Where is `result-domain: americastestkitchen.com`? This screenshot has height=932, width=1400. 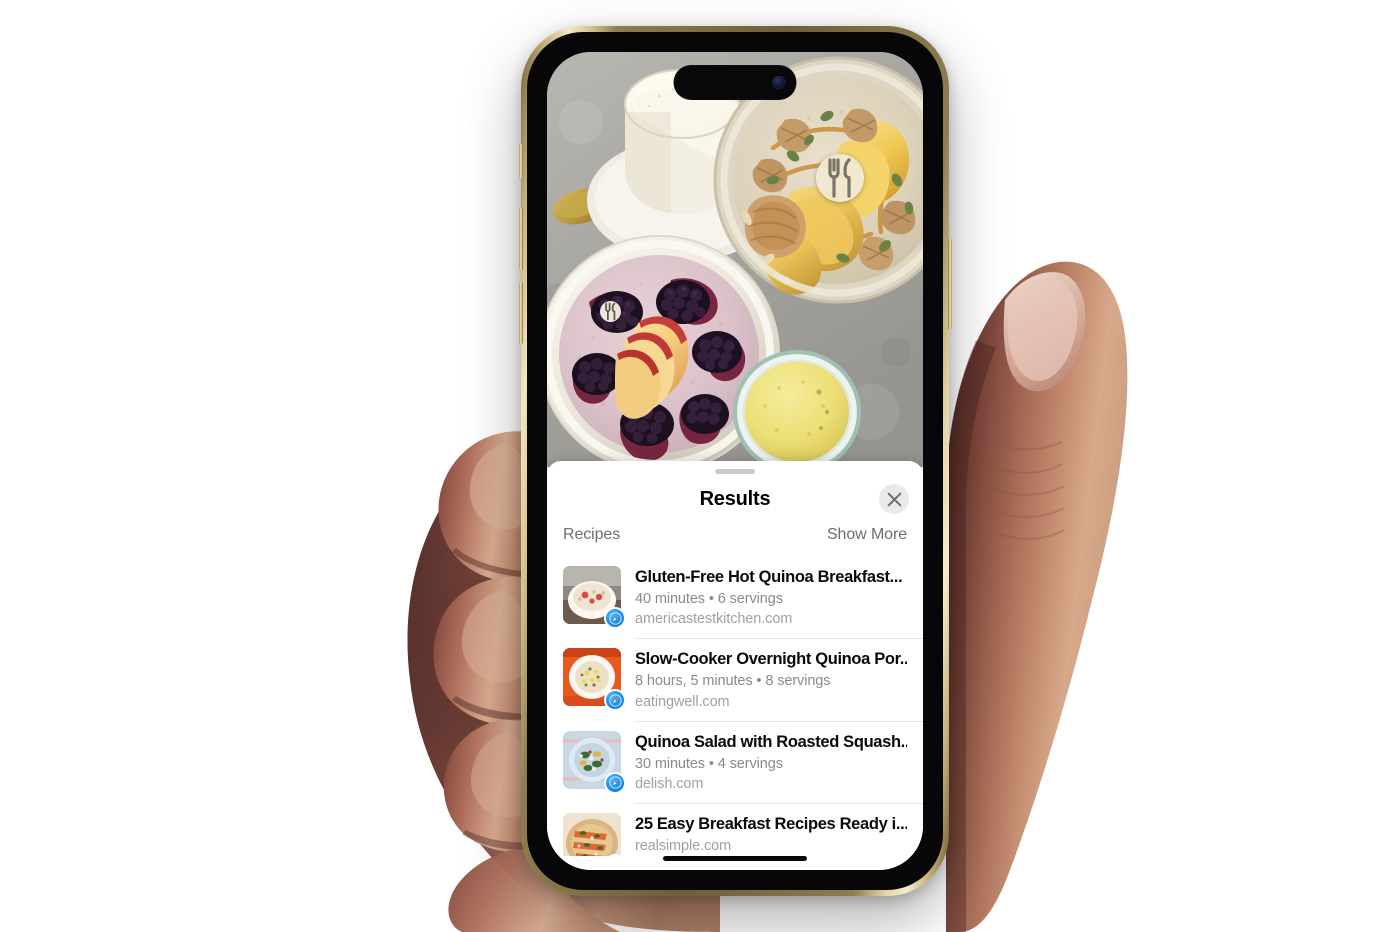
result-domain: americastestkitchen.com is located at coordinates (714, 619).